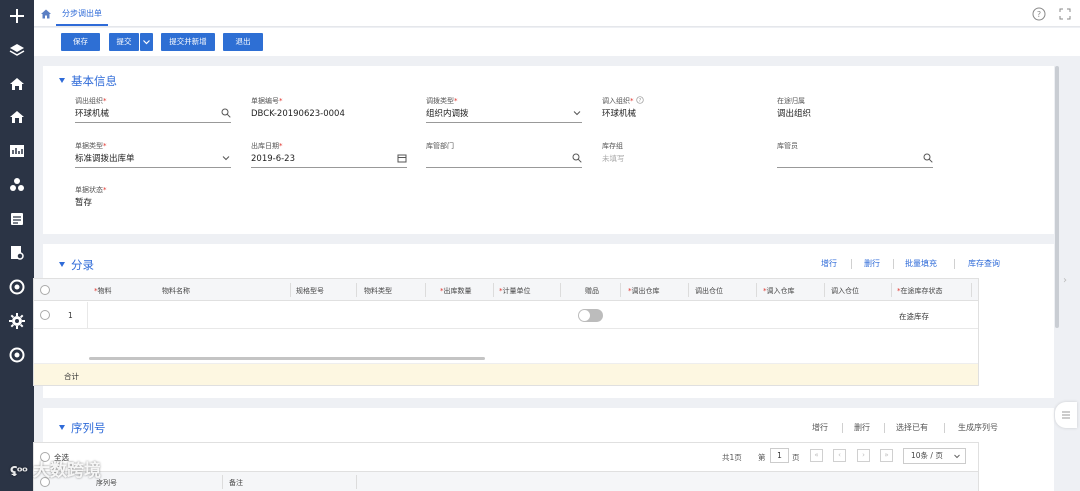 This screenshot has width=1080, height=491. What do you see at coordinates (762, 457) in the screenshot?
I see `pager-prefix: 第` at bounding box center [762, 457].